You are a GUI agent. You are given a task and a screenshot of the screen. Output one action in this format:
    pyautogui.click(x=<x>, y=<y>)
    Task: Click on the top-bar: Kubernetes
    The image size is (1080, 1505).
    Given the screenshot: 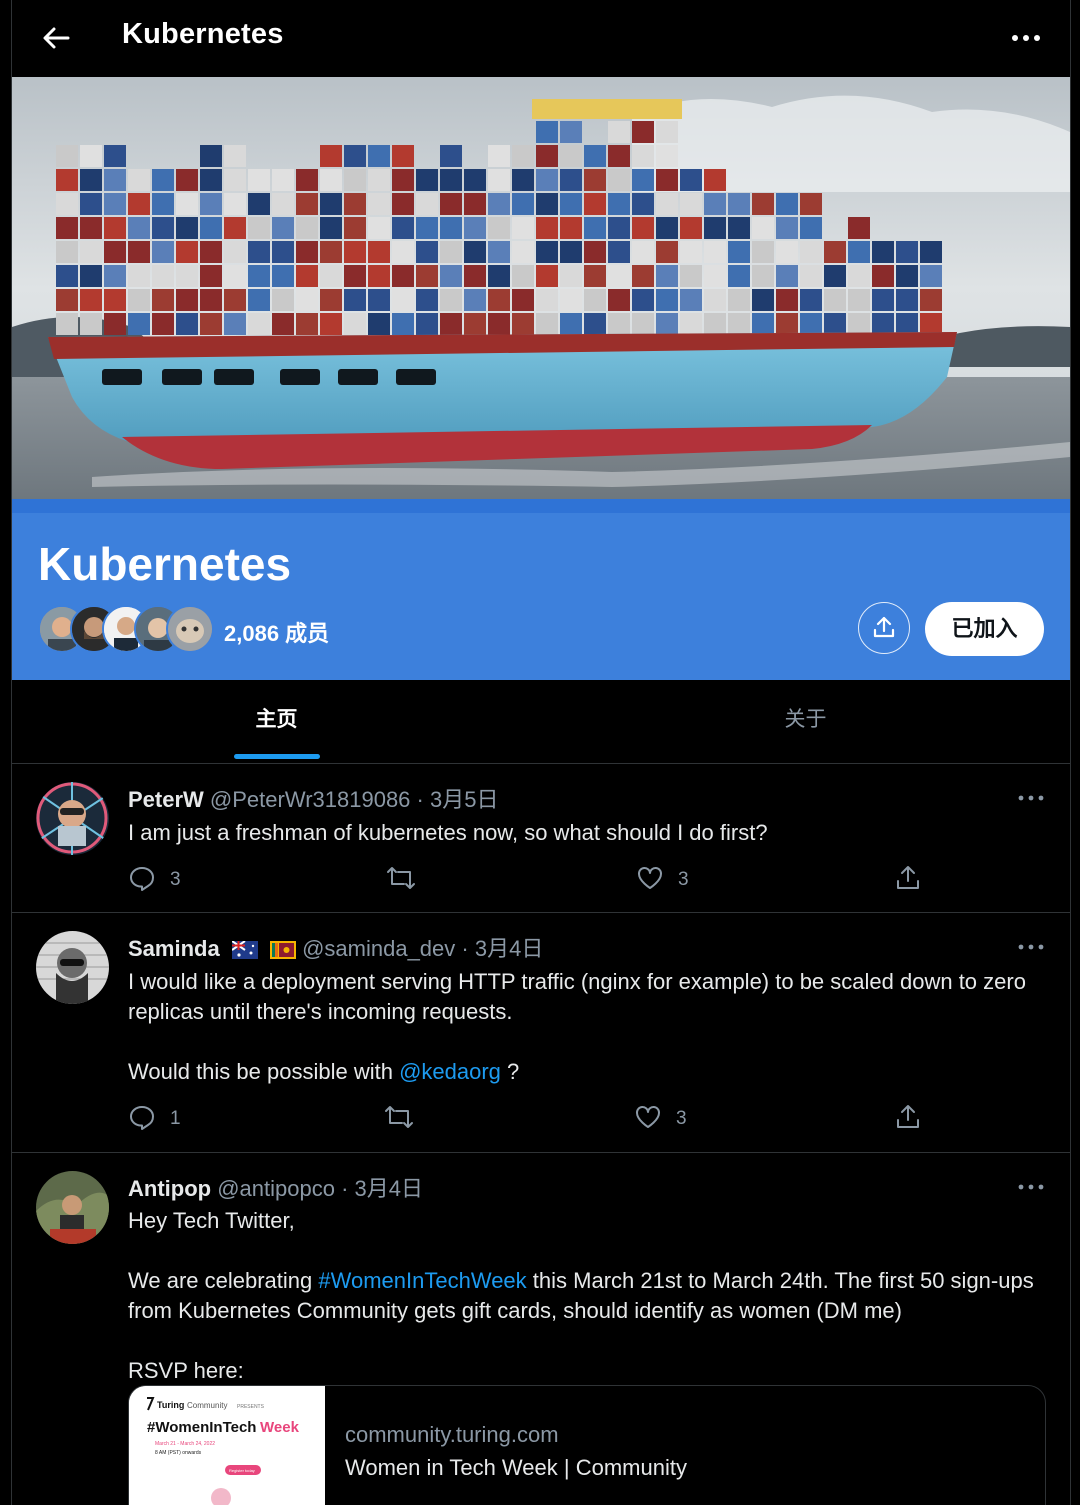 What is the action you would take?
    pyautogui.click(x=541, y=38)
    